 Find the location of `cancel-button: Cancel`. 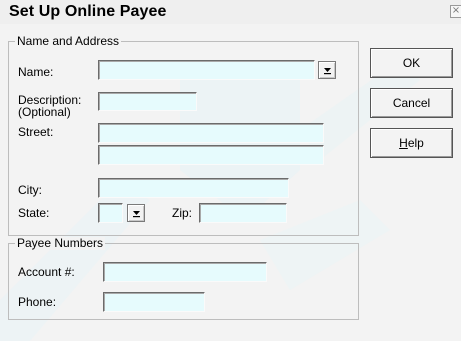

cancel-button: Cancel is located at coordinates (411, 103).